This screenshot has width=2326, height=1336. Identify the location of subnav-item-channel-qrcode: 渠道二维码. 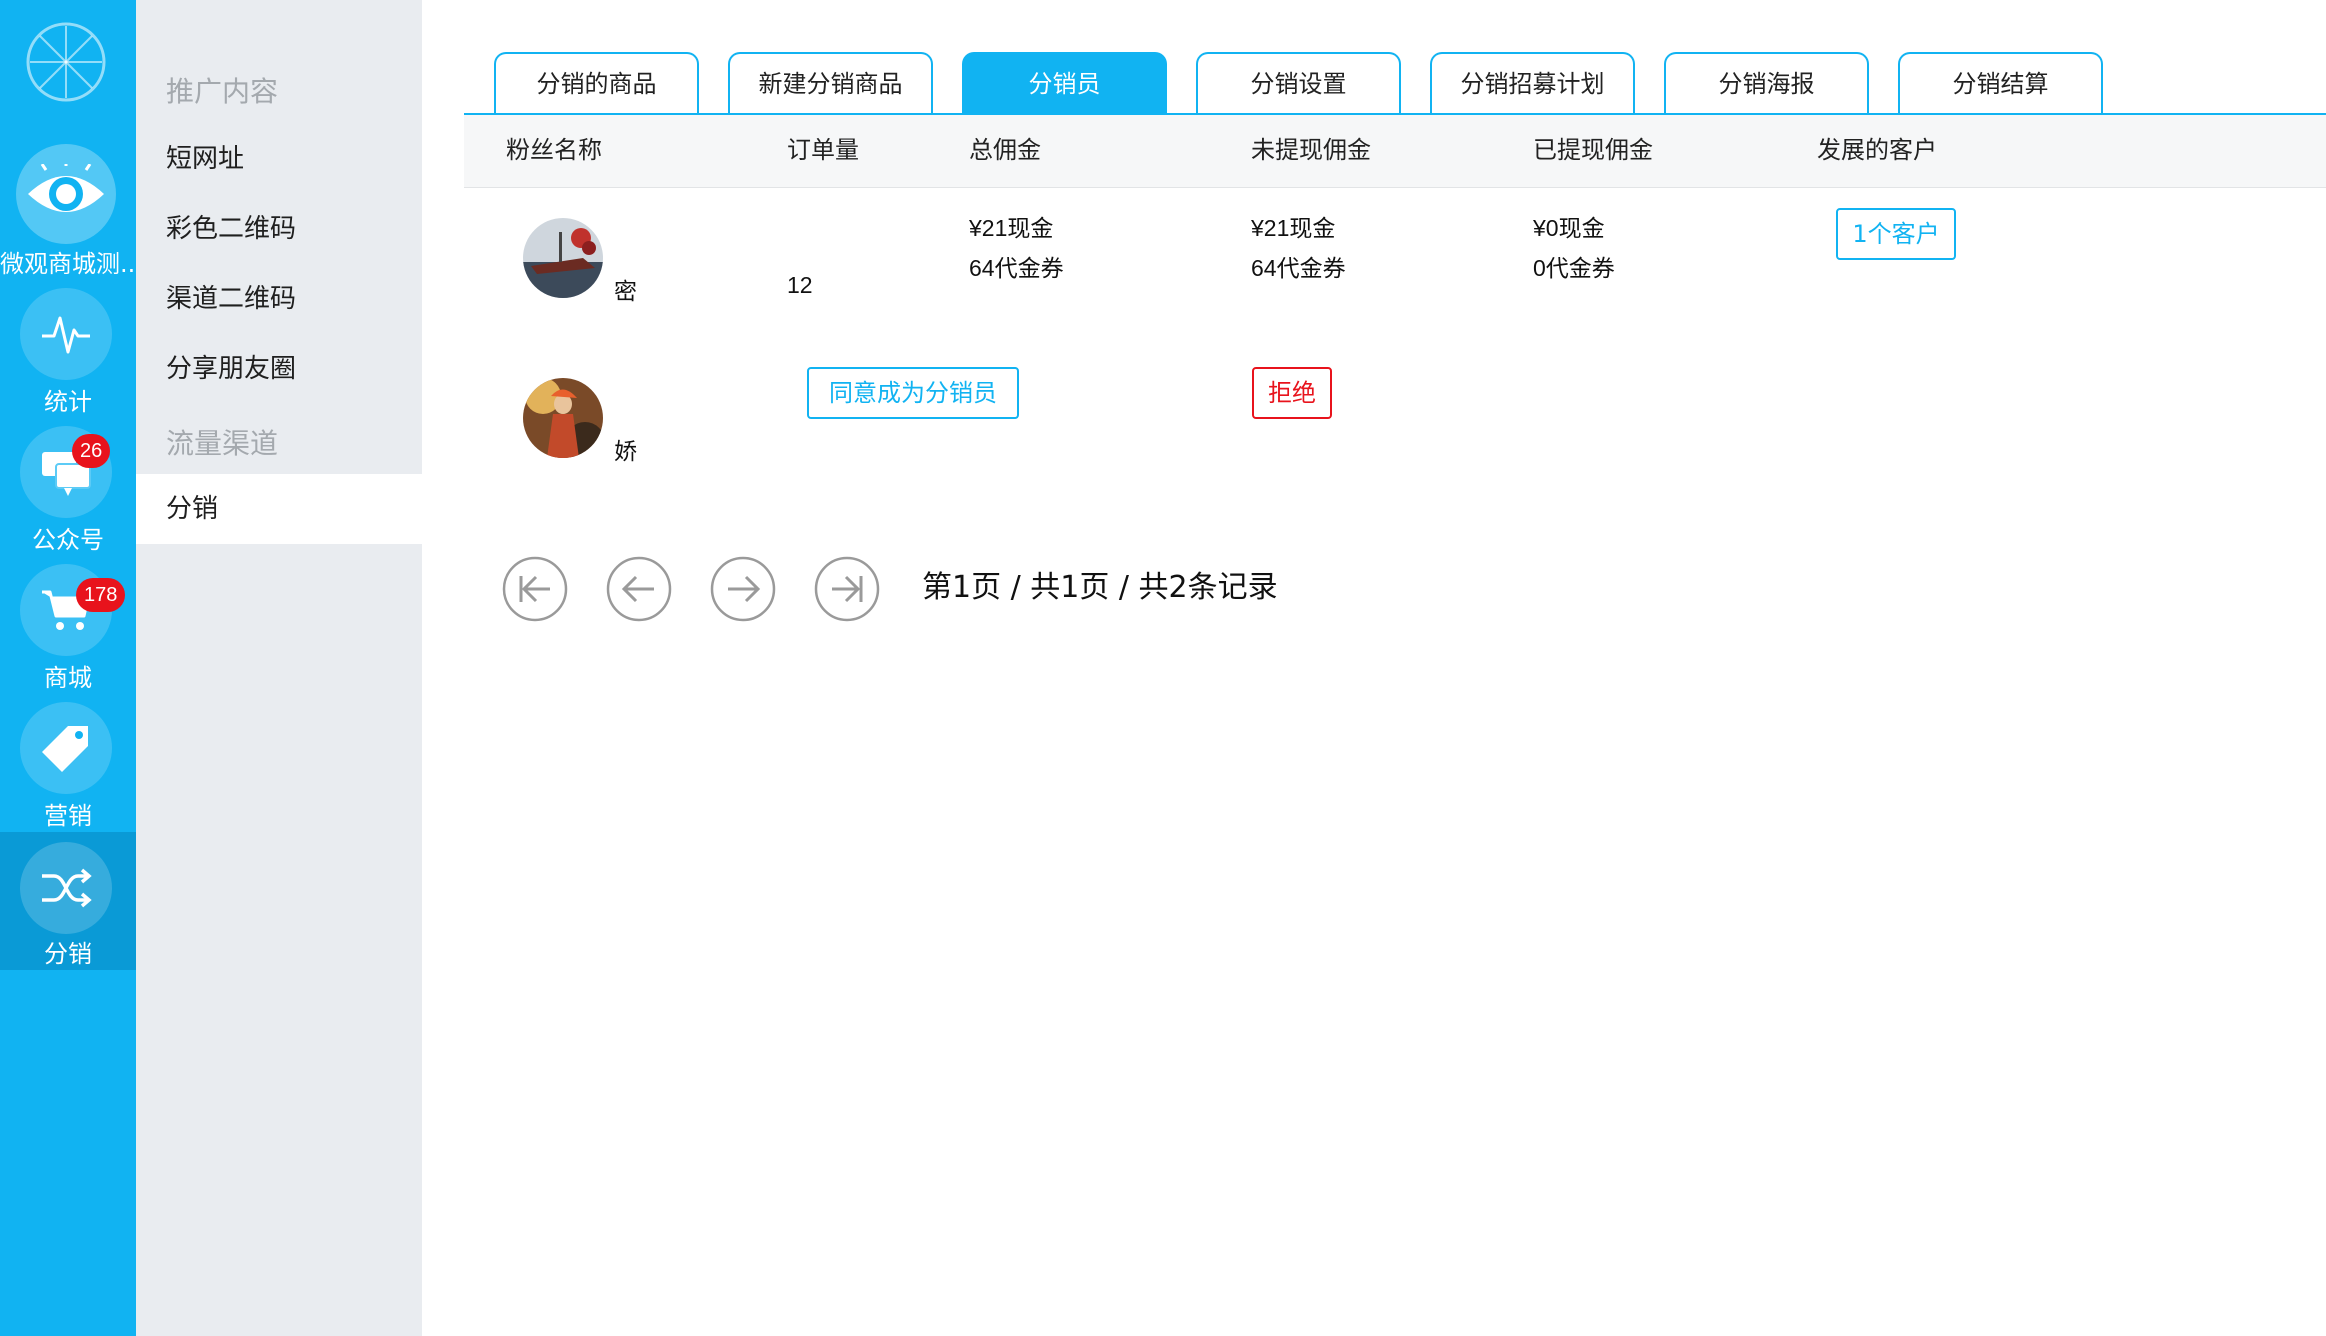
(279, 299).